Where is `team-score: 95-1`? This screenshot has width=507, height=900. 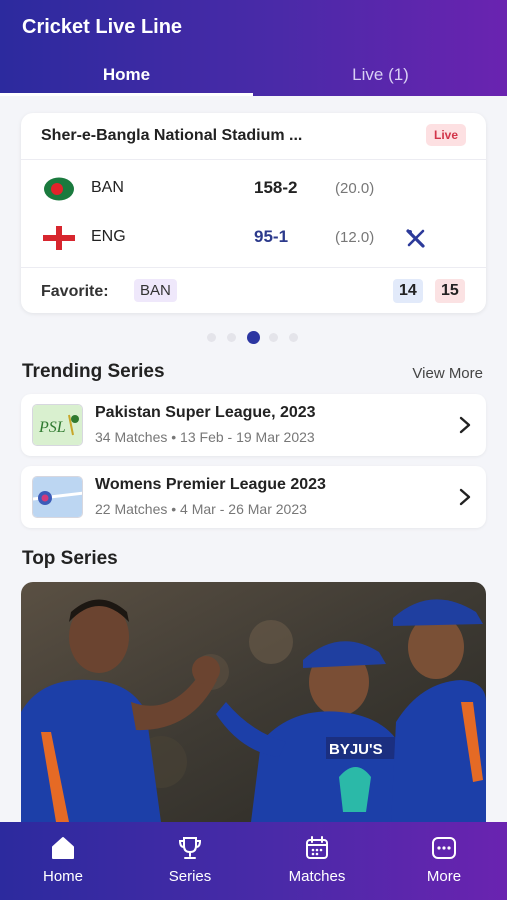 team-score: 95-1 is located at coordinates (271, 236).